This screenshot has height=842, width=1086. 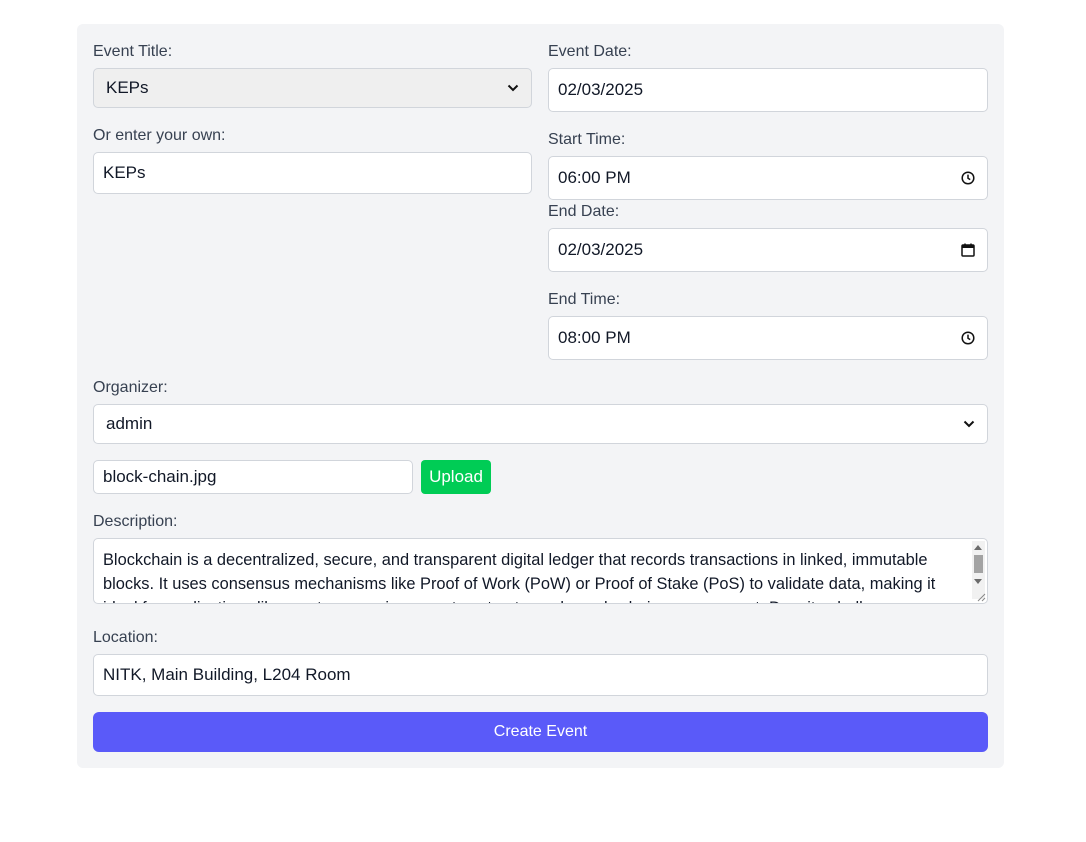 I want to click on scroll-thumb, so click(x=978, y=564).